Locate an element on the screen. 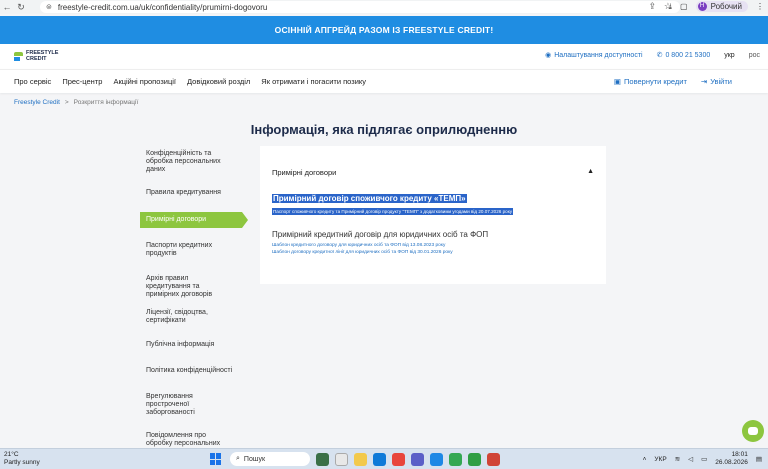  app-red-icon is located at coordinates (493, 459).